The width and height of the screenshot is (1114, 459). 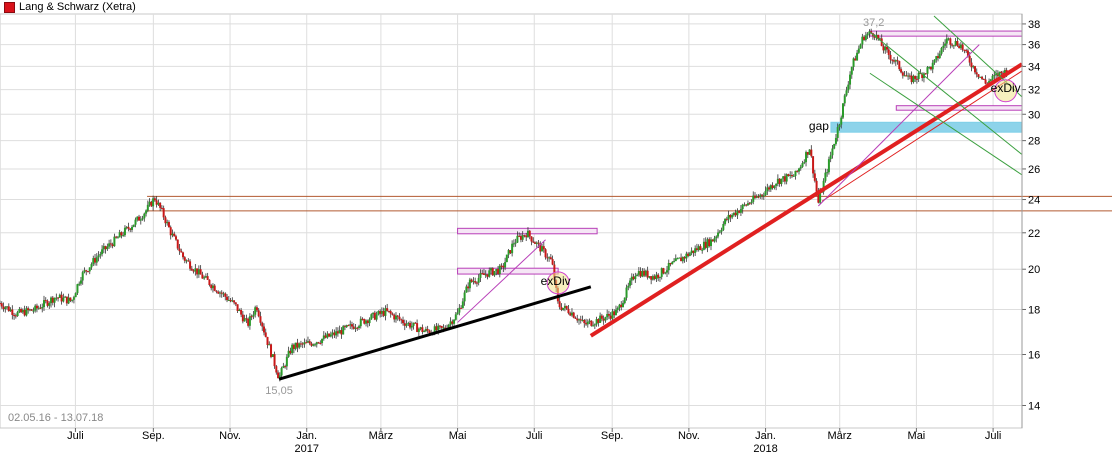 I want to click on annotation-label: exDiv, so click(x=556, y=281).